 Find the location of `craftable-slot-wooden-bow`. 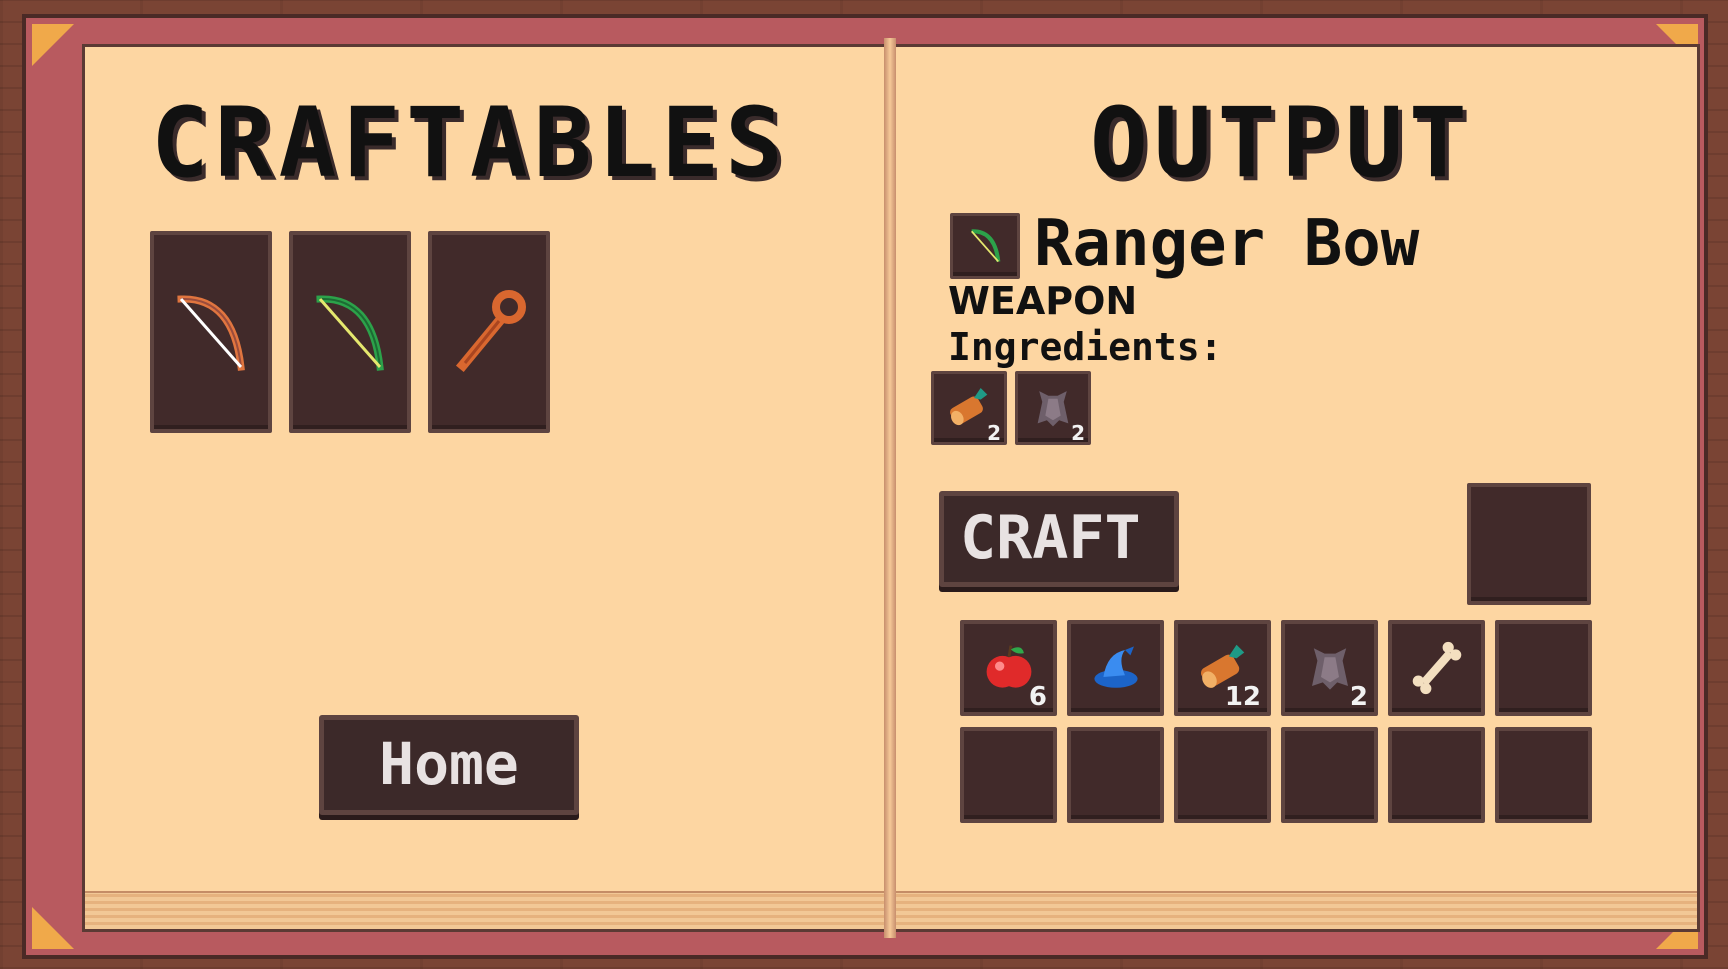

craftable-slot-wooden-bow is located at coordinates (211, 332).